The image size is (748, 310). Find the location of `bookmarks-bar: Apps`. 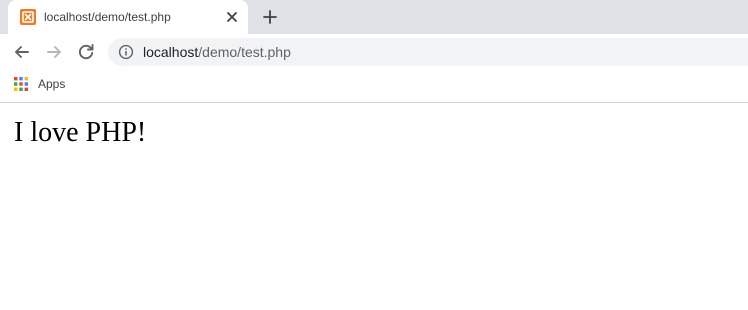

bookmarks-bar: Apps is located at coordinates (374, 86).